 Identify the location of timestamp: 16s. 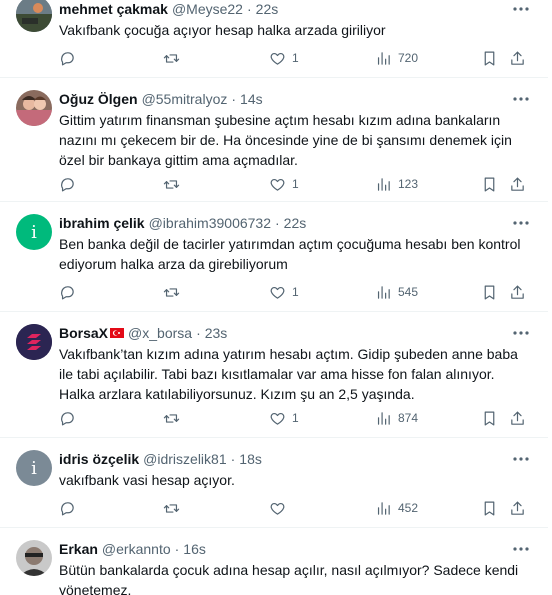
(194, 549).